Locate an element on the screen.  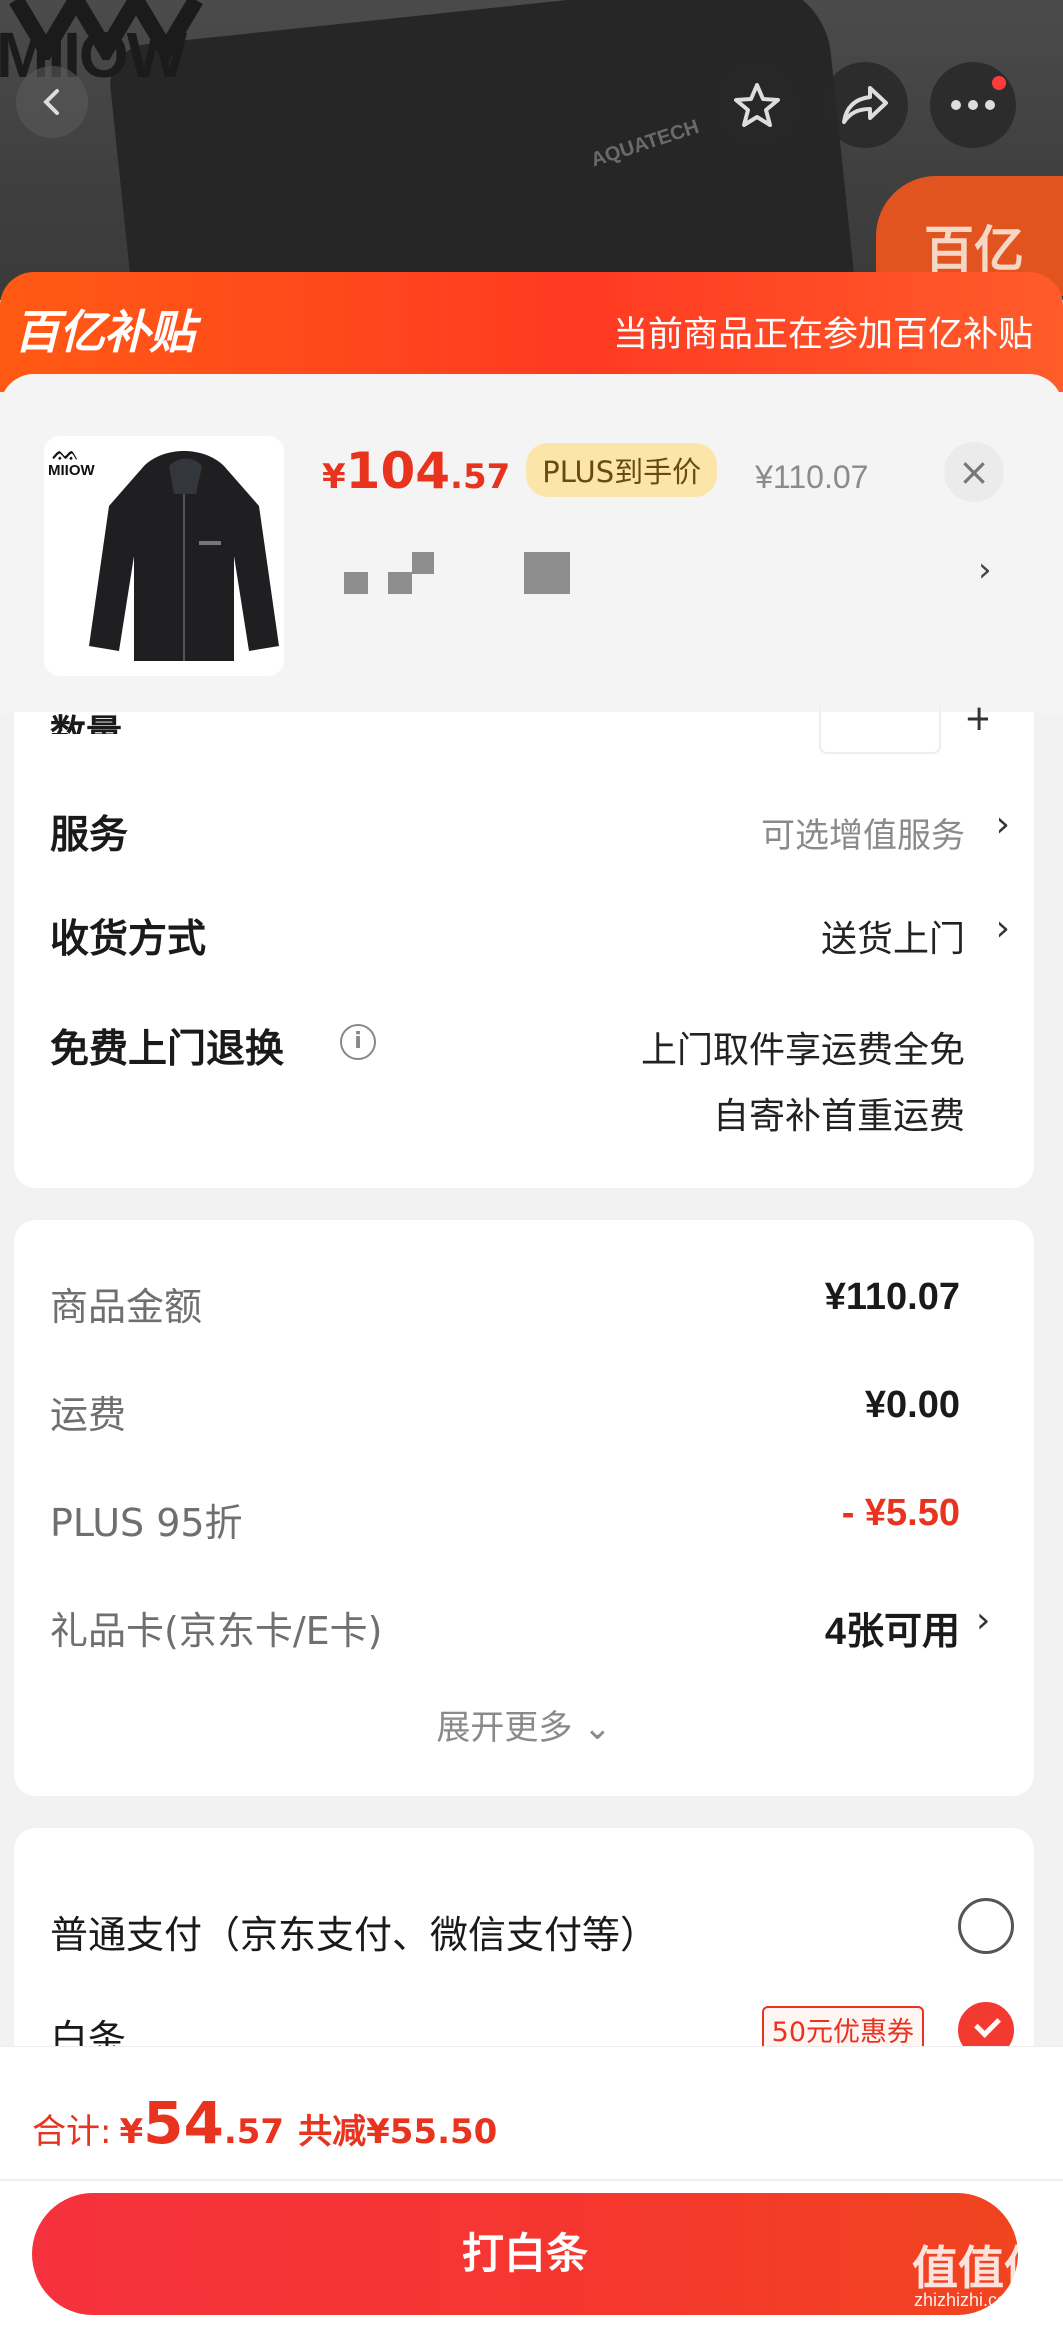
free-return-line-2: 自寄补首重运费 is located at coordinates (838, 1116).